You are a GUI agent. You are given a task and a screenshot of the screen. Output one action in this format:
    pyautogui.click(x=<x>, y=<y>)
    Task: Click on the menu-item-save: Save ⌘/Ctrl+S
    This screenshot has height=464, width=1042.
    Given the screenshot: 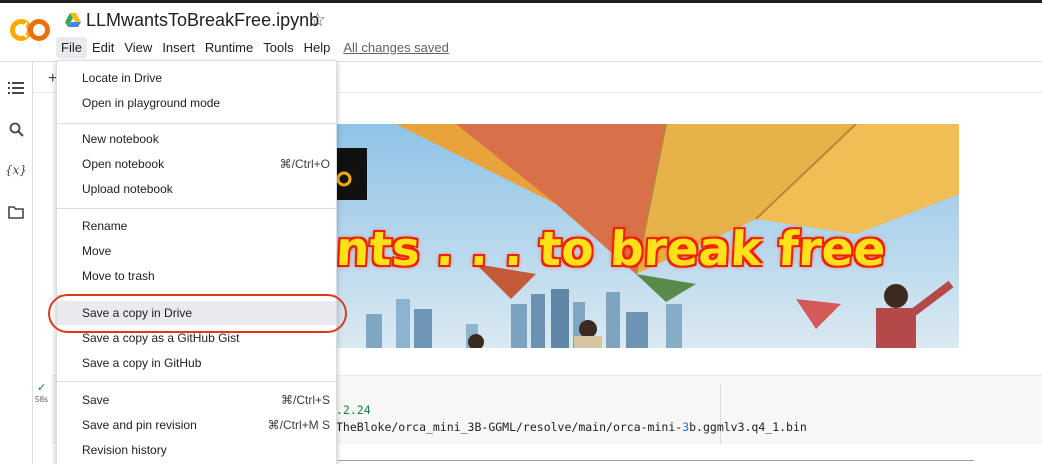 What is the action you would take?
    pyautogui.click(x=196, y=400)
    